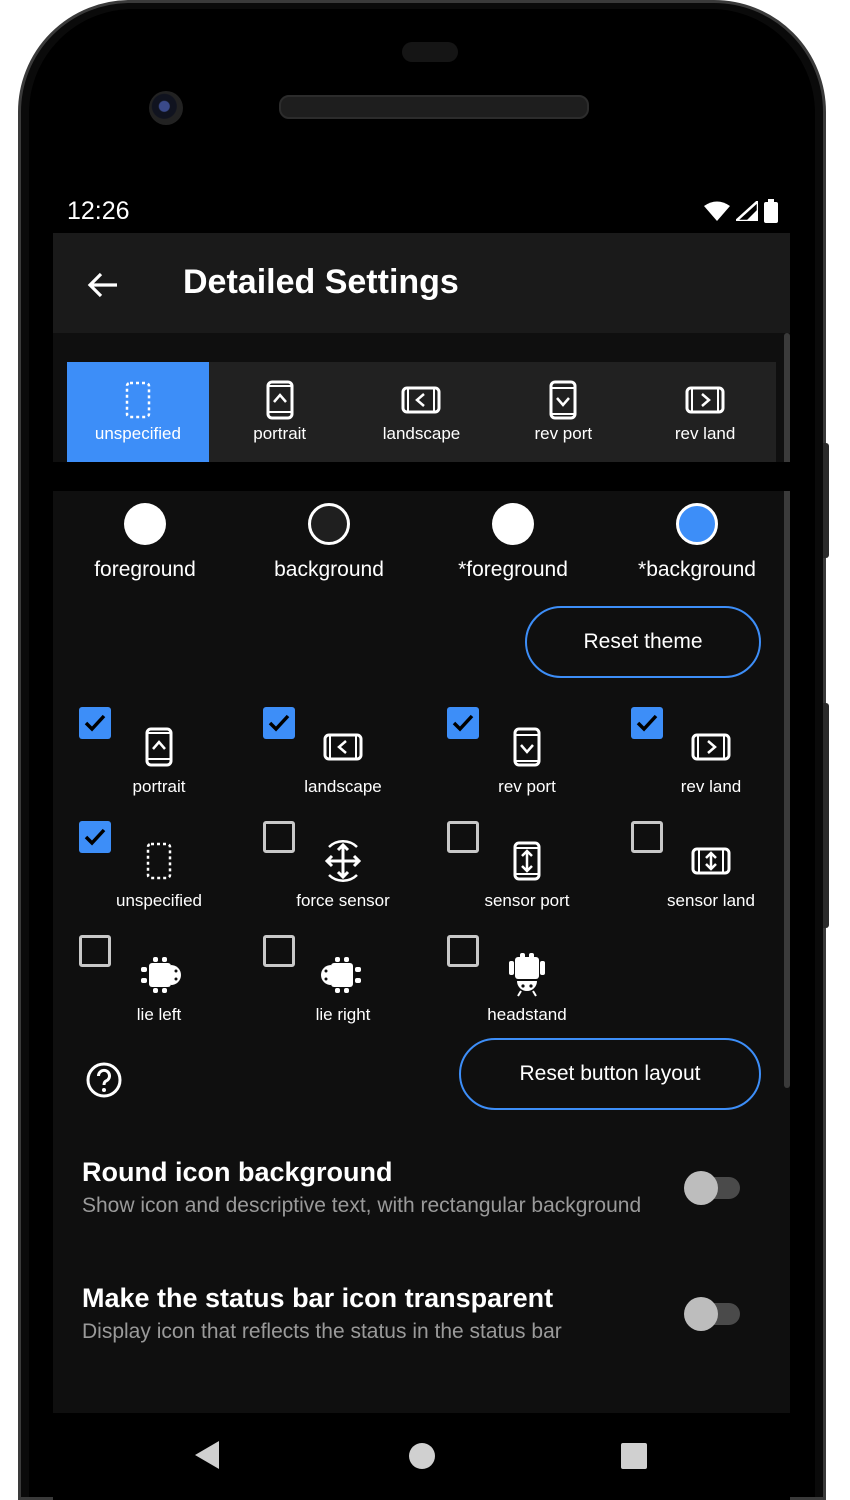 The height and width of the screenshot is (1500, 850). I want to click on option-label: unspecified, so click(158, 900).